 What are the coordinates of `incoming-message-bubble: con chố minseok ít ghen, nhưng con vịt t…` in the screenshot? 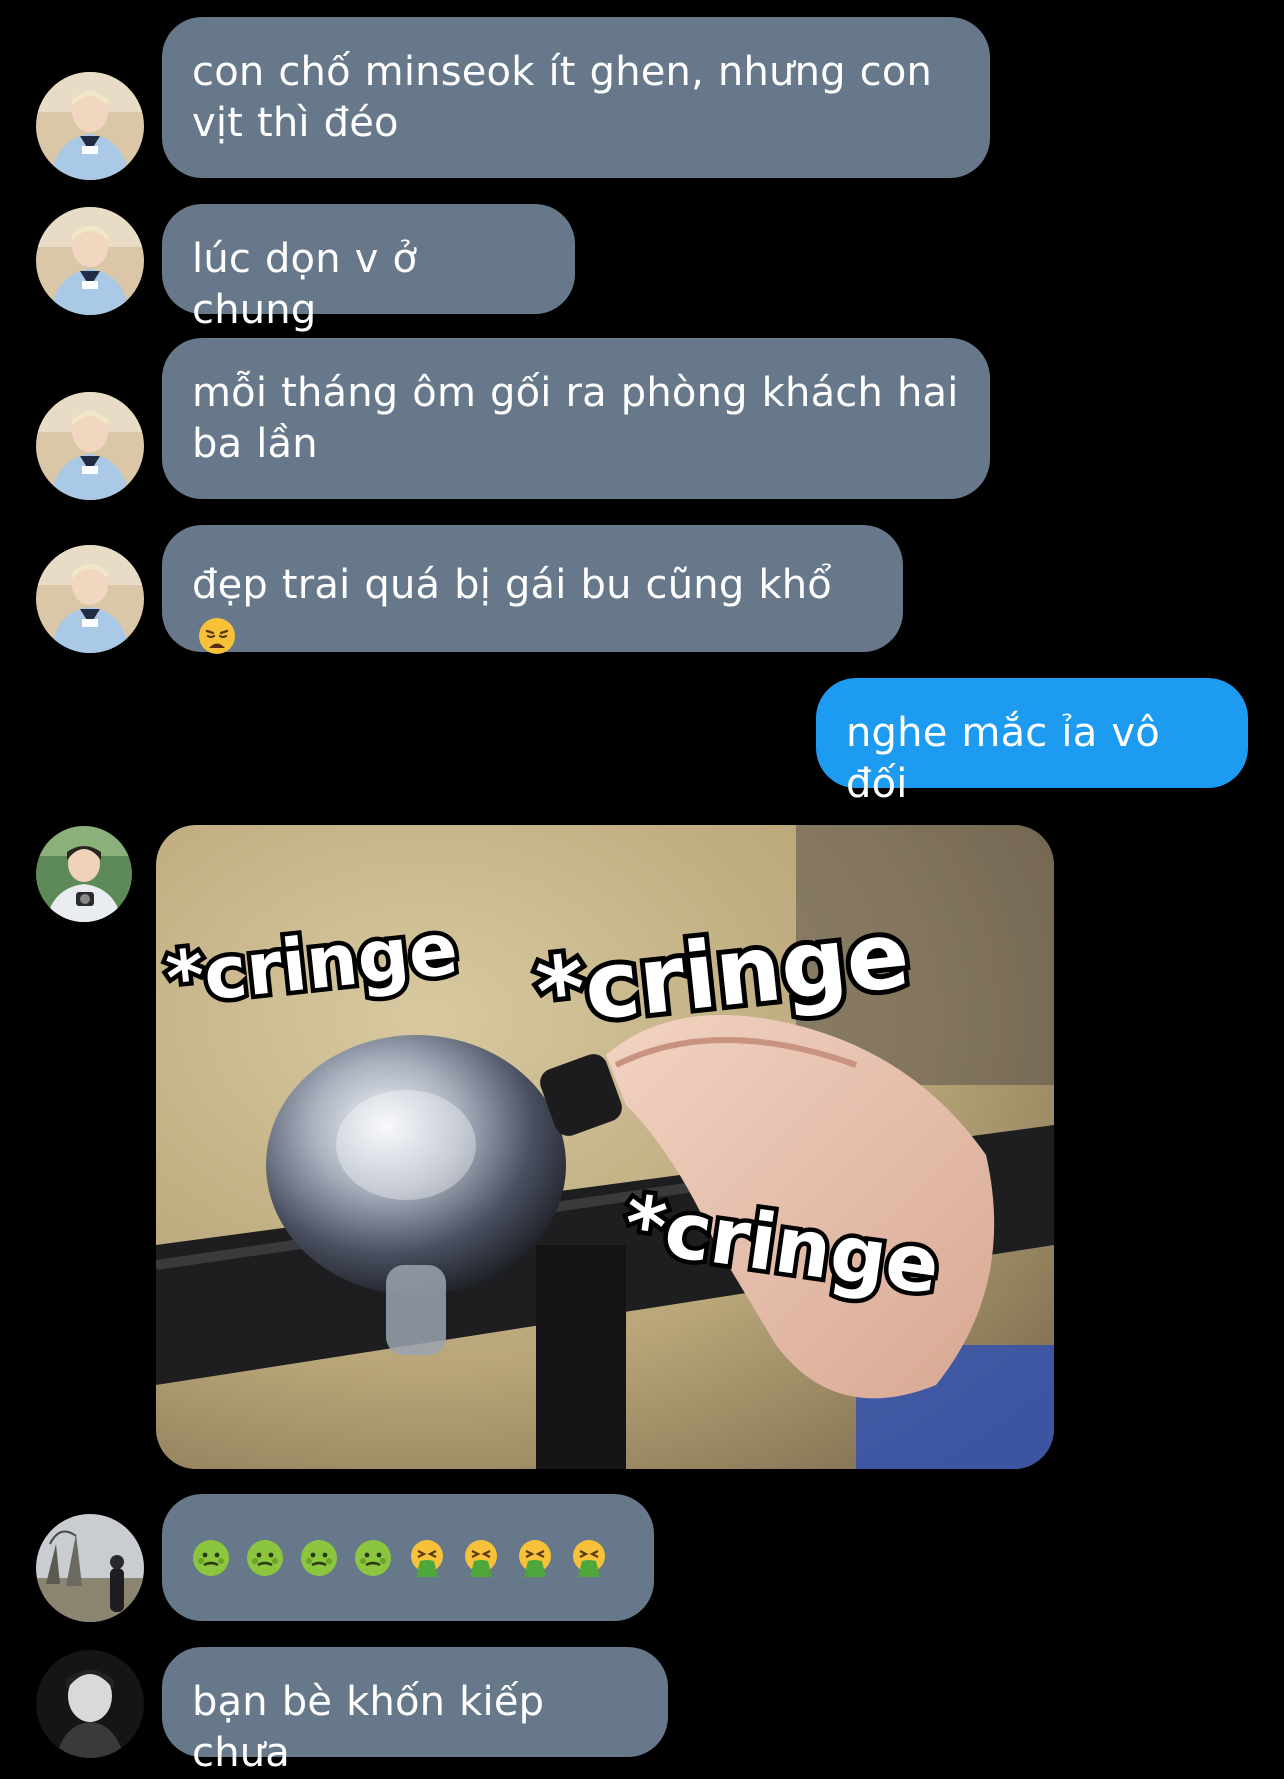 It's located at (576, 97).